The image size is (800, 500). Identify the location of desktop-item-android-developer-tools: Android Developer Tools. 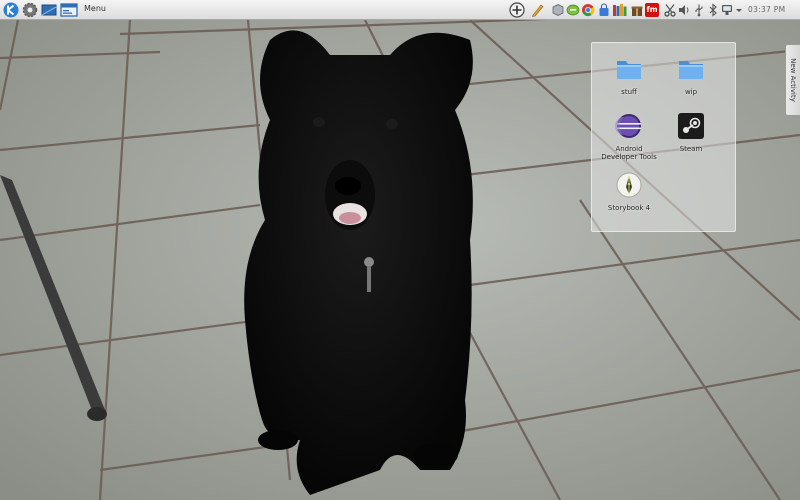
(629, 137).